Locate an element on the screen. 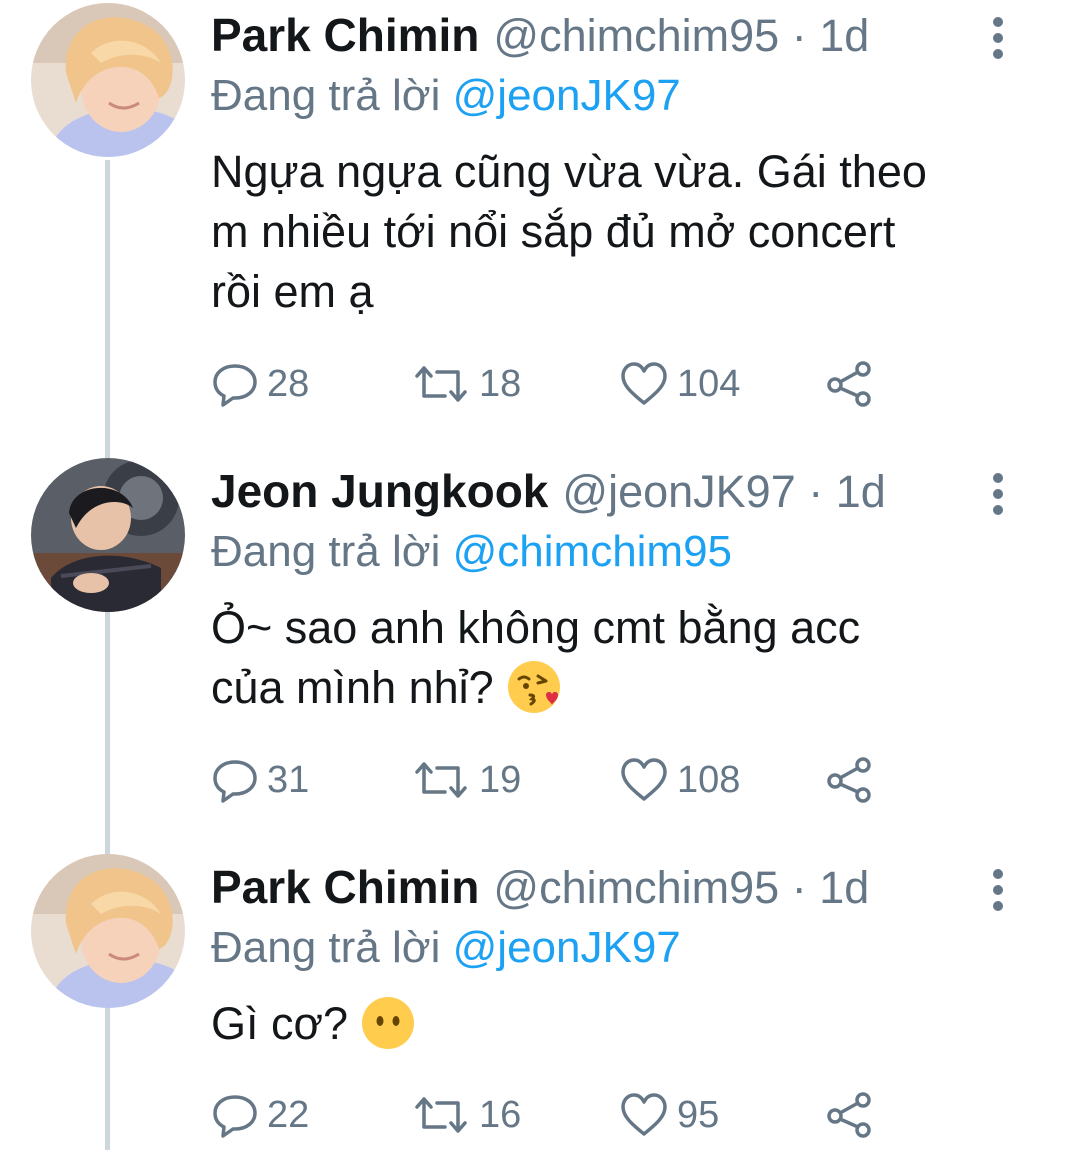 This screenshot has width=1080, height=1150. tweet-text: Gì cơ? is located at coordinates (611, 1024).